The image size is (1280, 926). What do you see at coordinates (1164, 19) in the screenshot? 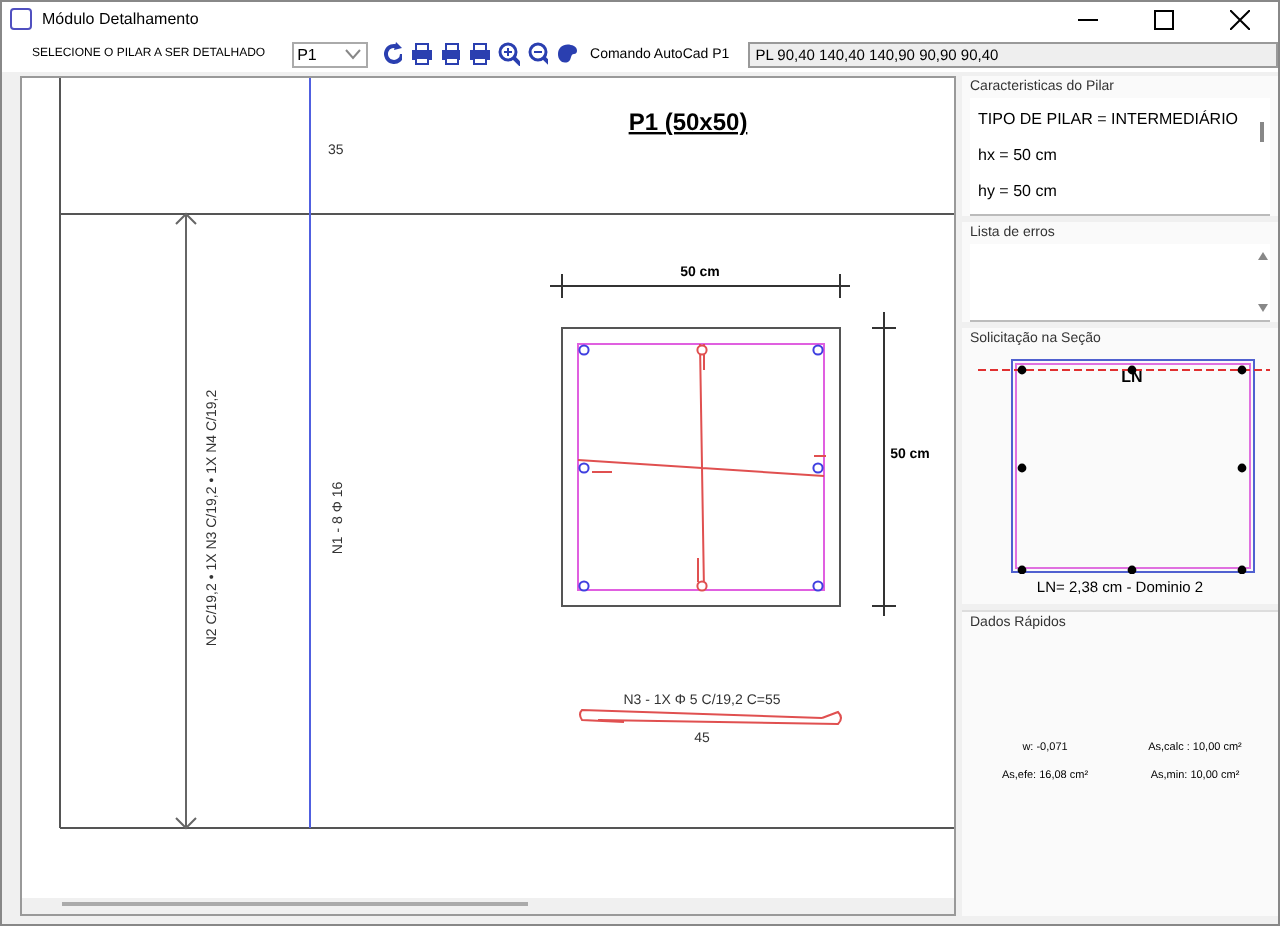
I see `maximize-icon` at bounding box center [1164, 19].